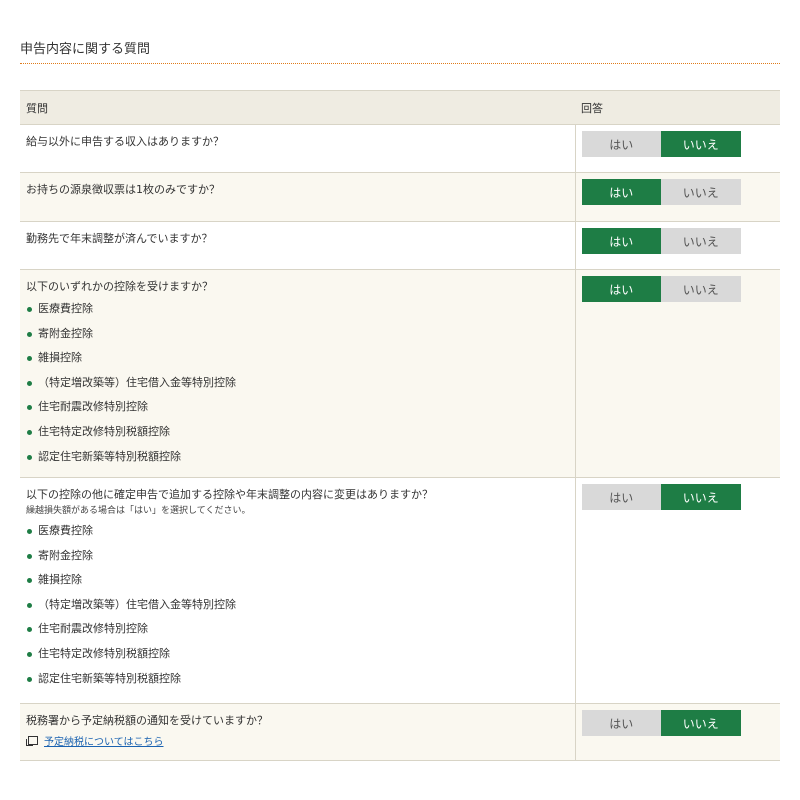  I want to click on column-header-answer: 回答, so click(677, 107).